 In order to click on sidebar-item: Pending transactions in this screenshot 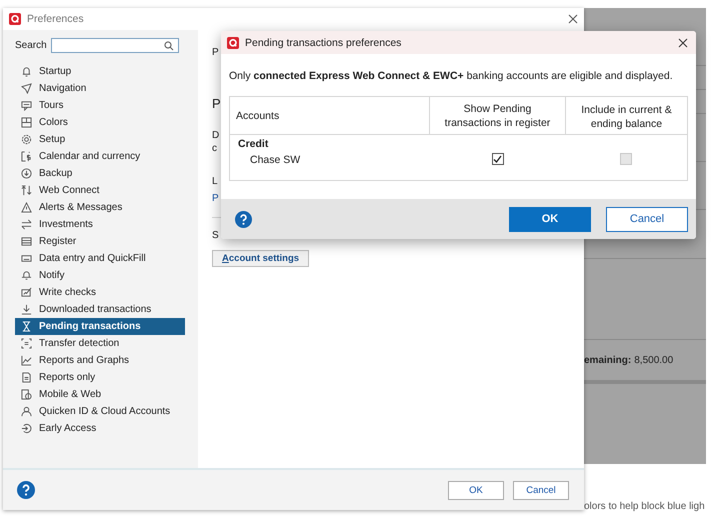, I will do `click(100, 326)`.